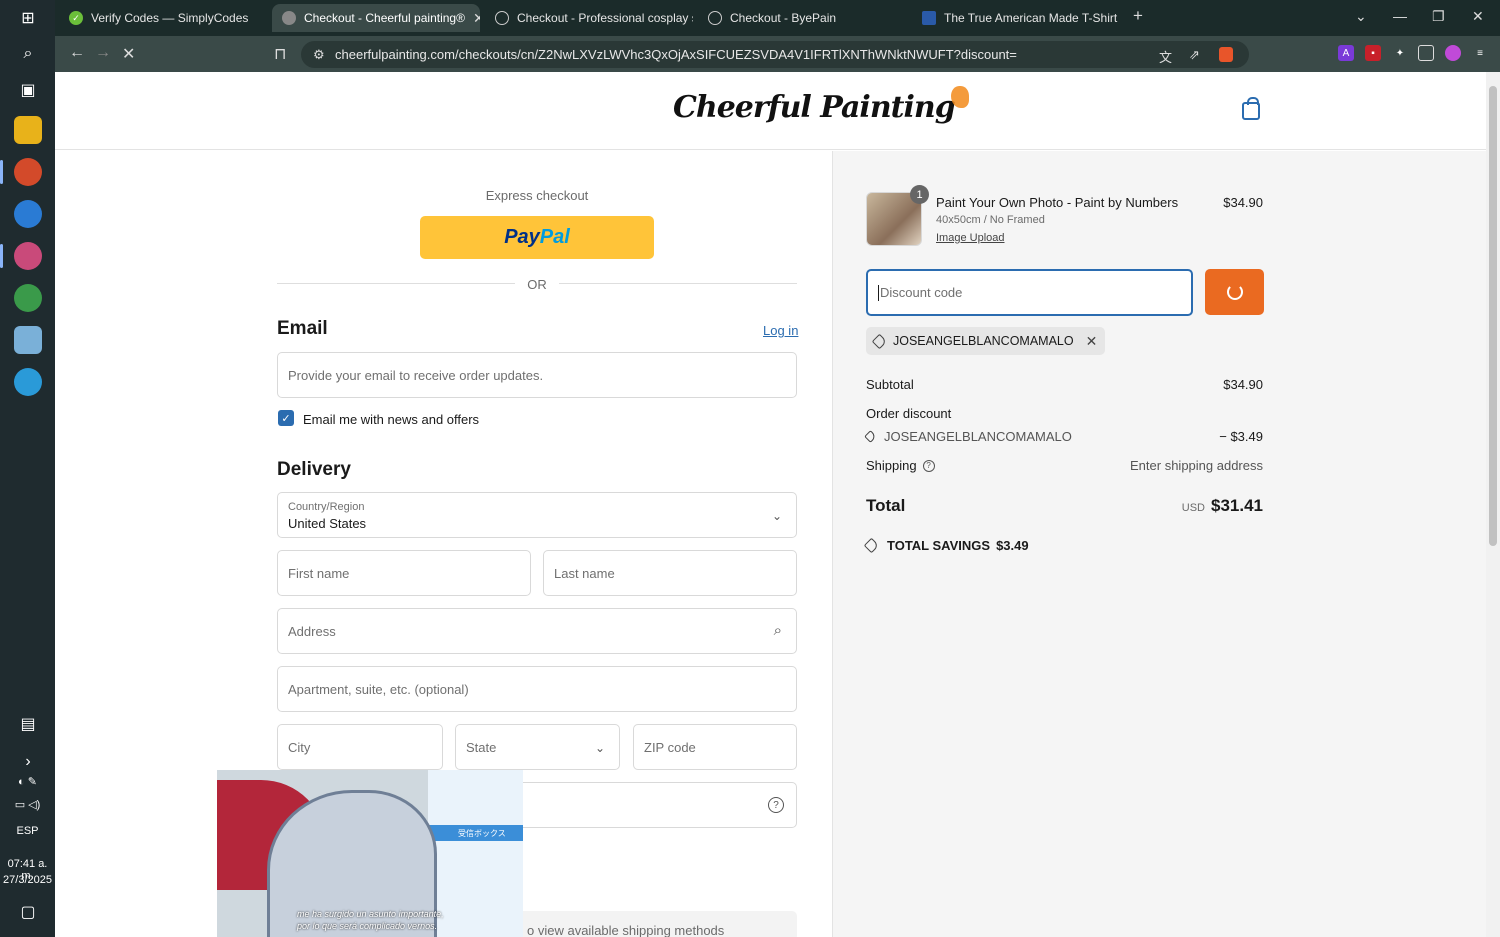 This screenshot has width=1500, height=937. I want to click on tray-icons: ◐ ✎, so click(27, 781).